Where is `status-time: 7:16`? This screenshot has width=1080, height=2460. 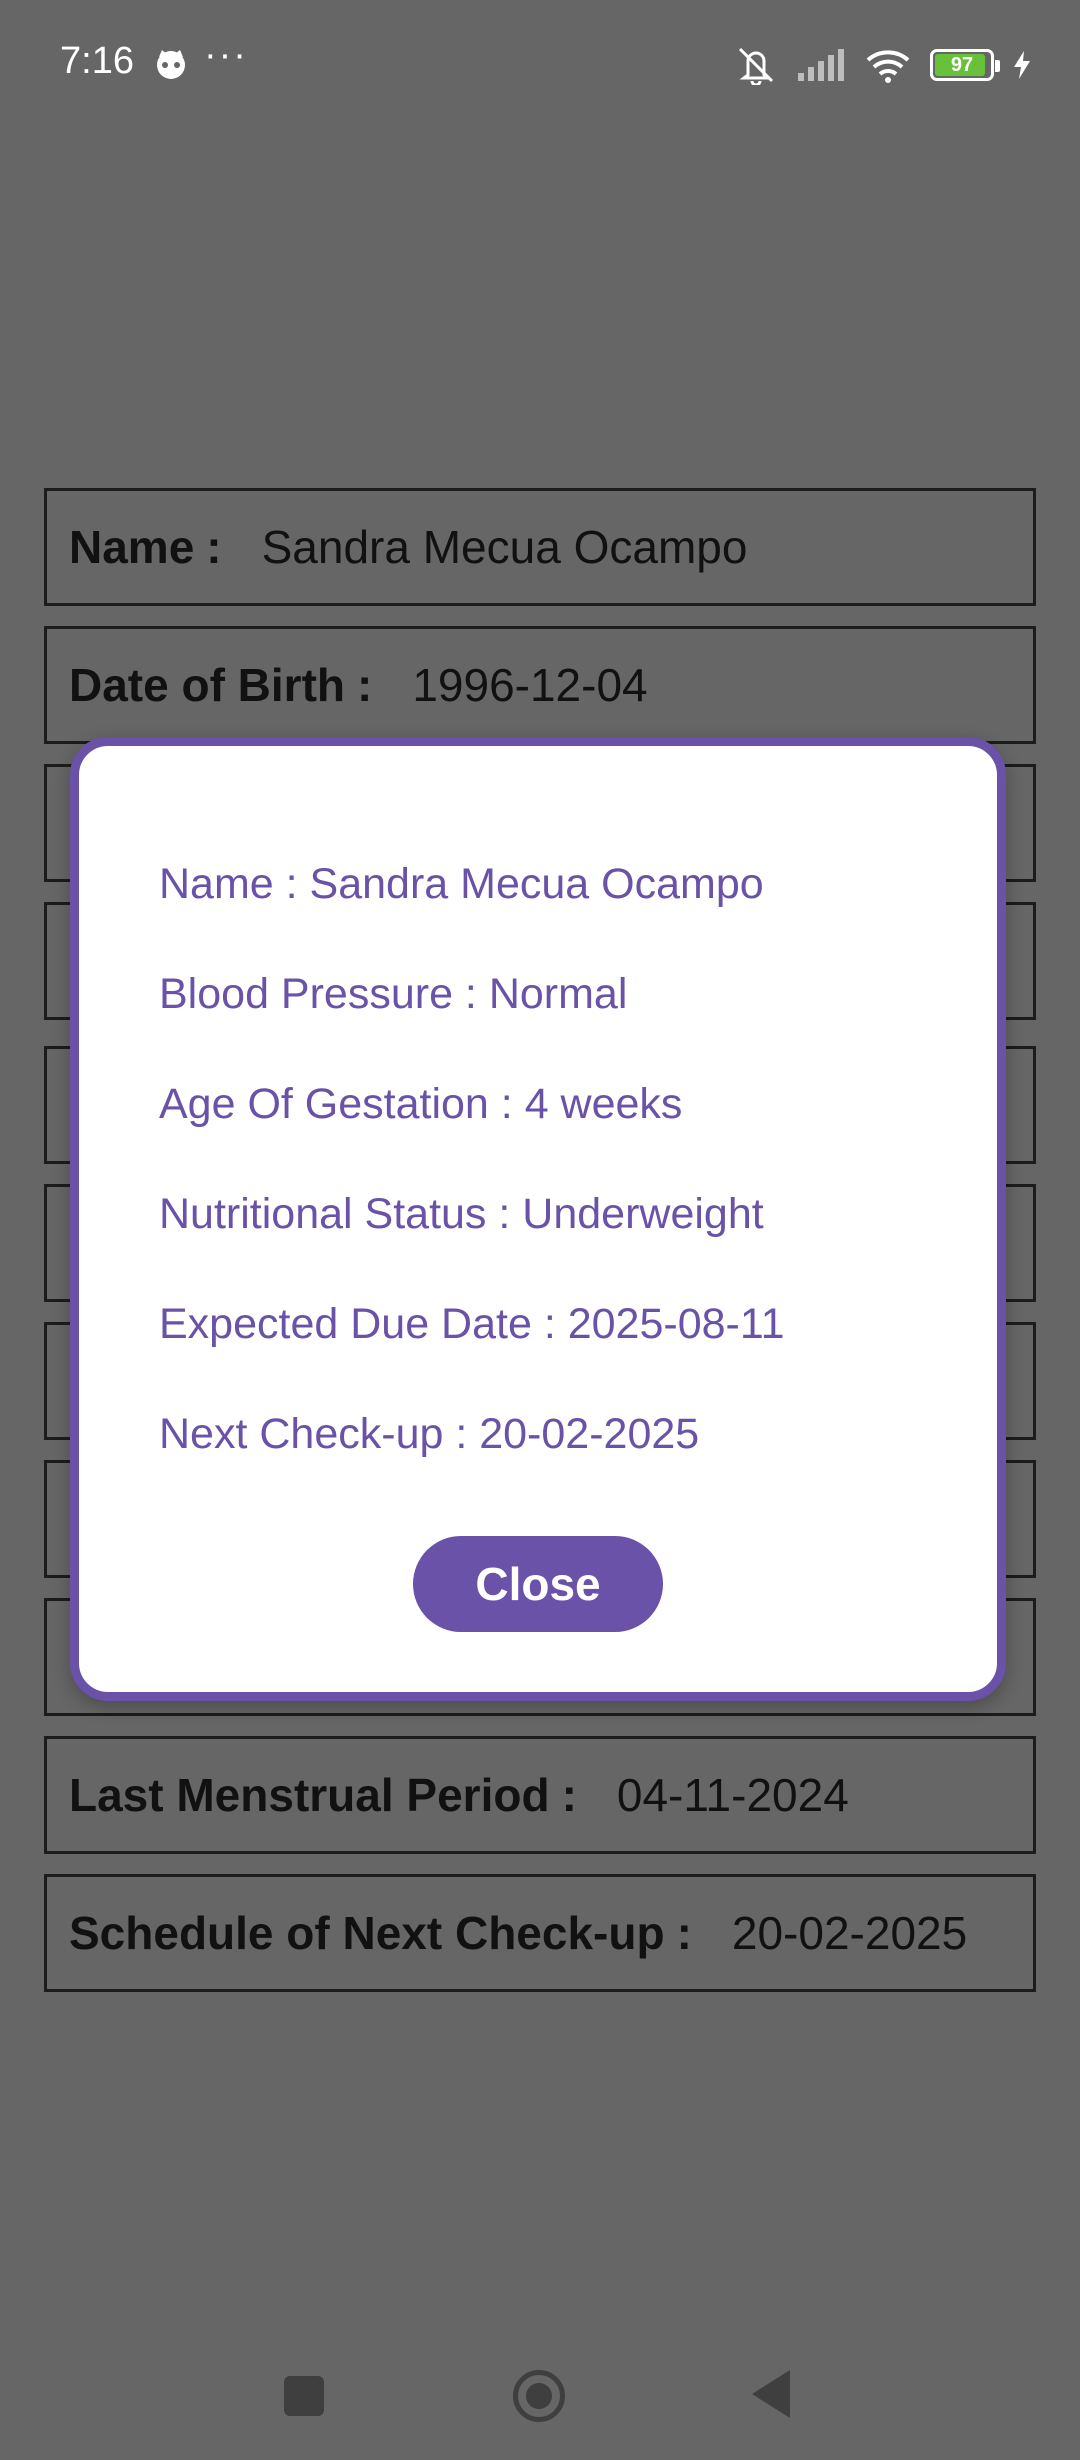
status-time: 7:16 is located at coordinates (97, 61).